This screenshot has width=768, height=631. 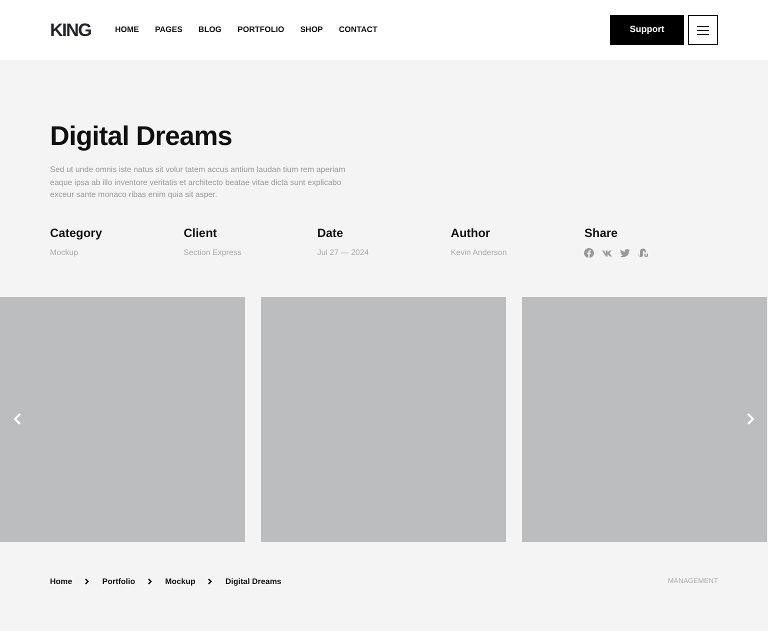 I want to click on logo: KING, so click(x=70, y=30).